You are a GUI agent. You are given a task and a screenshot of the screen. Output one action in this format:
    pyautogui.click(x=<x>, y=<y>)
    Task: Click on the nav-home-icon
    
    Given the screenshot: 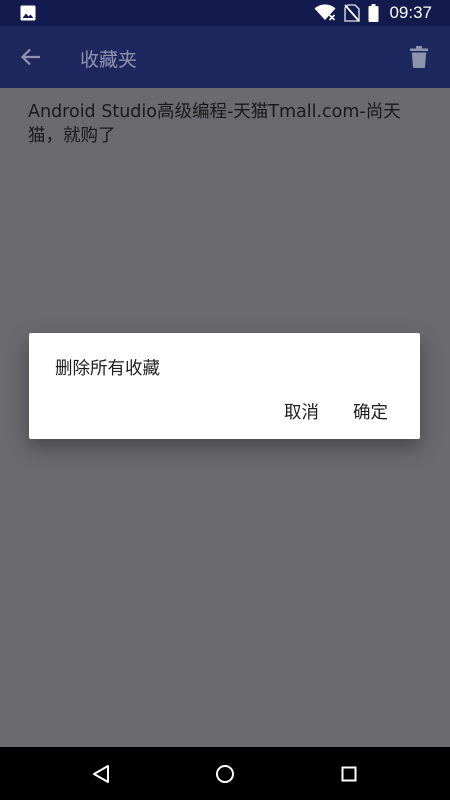 What is the action you would take?
    pyautogui.click(x=225, y=774)
    